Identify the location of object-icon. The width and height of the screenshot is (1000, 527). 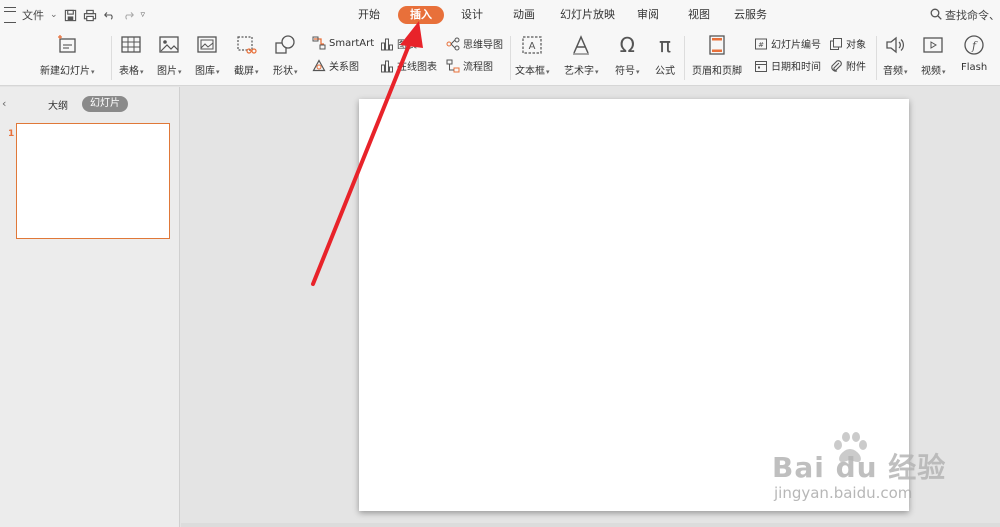
(836, 44).